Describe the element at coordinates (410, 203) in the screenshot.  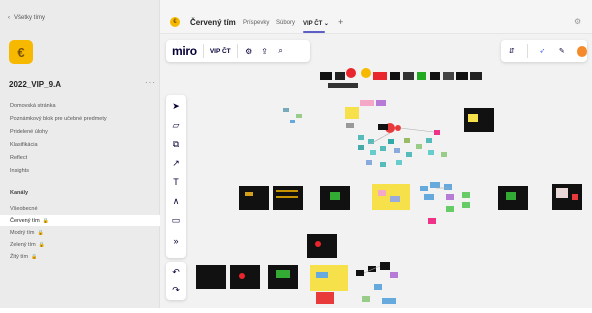
I see `middle-frames-row` at that location.